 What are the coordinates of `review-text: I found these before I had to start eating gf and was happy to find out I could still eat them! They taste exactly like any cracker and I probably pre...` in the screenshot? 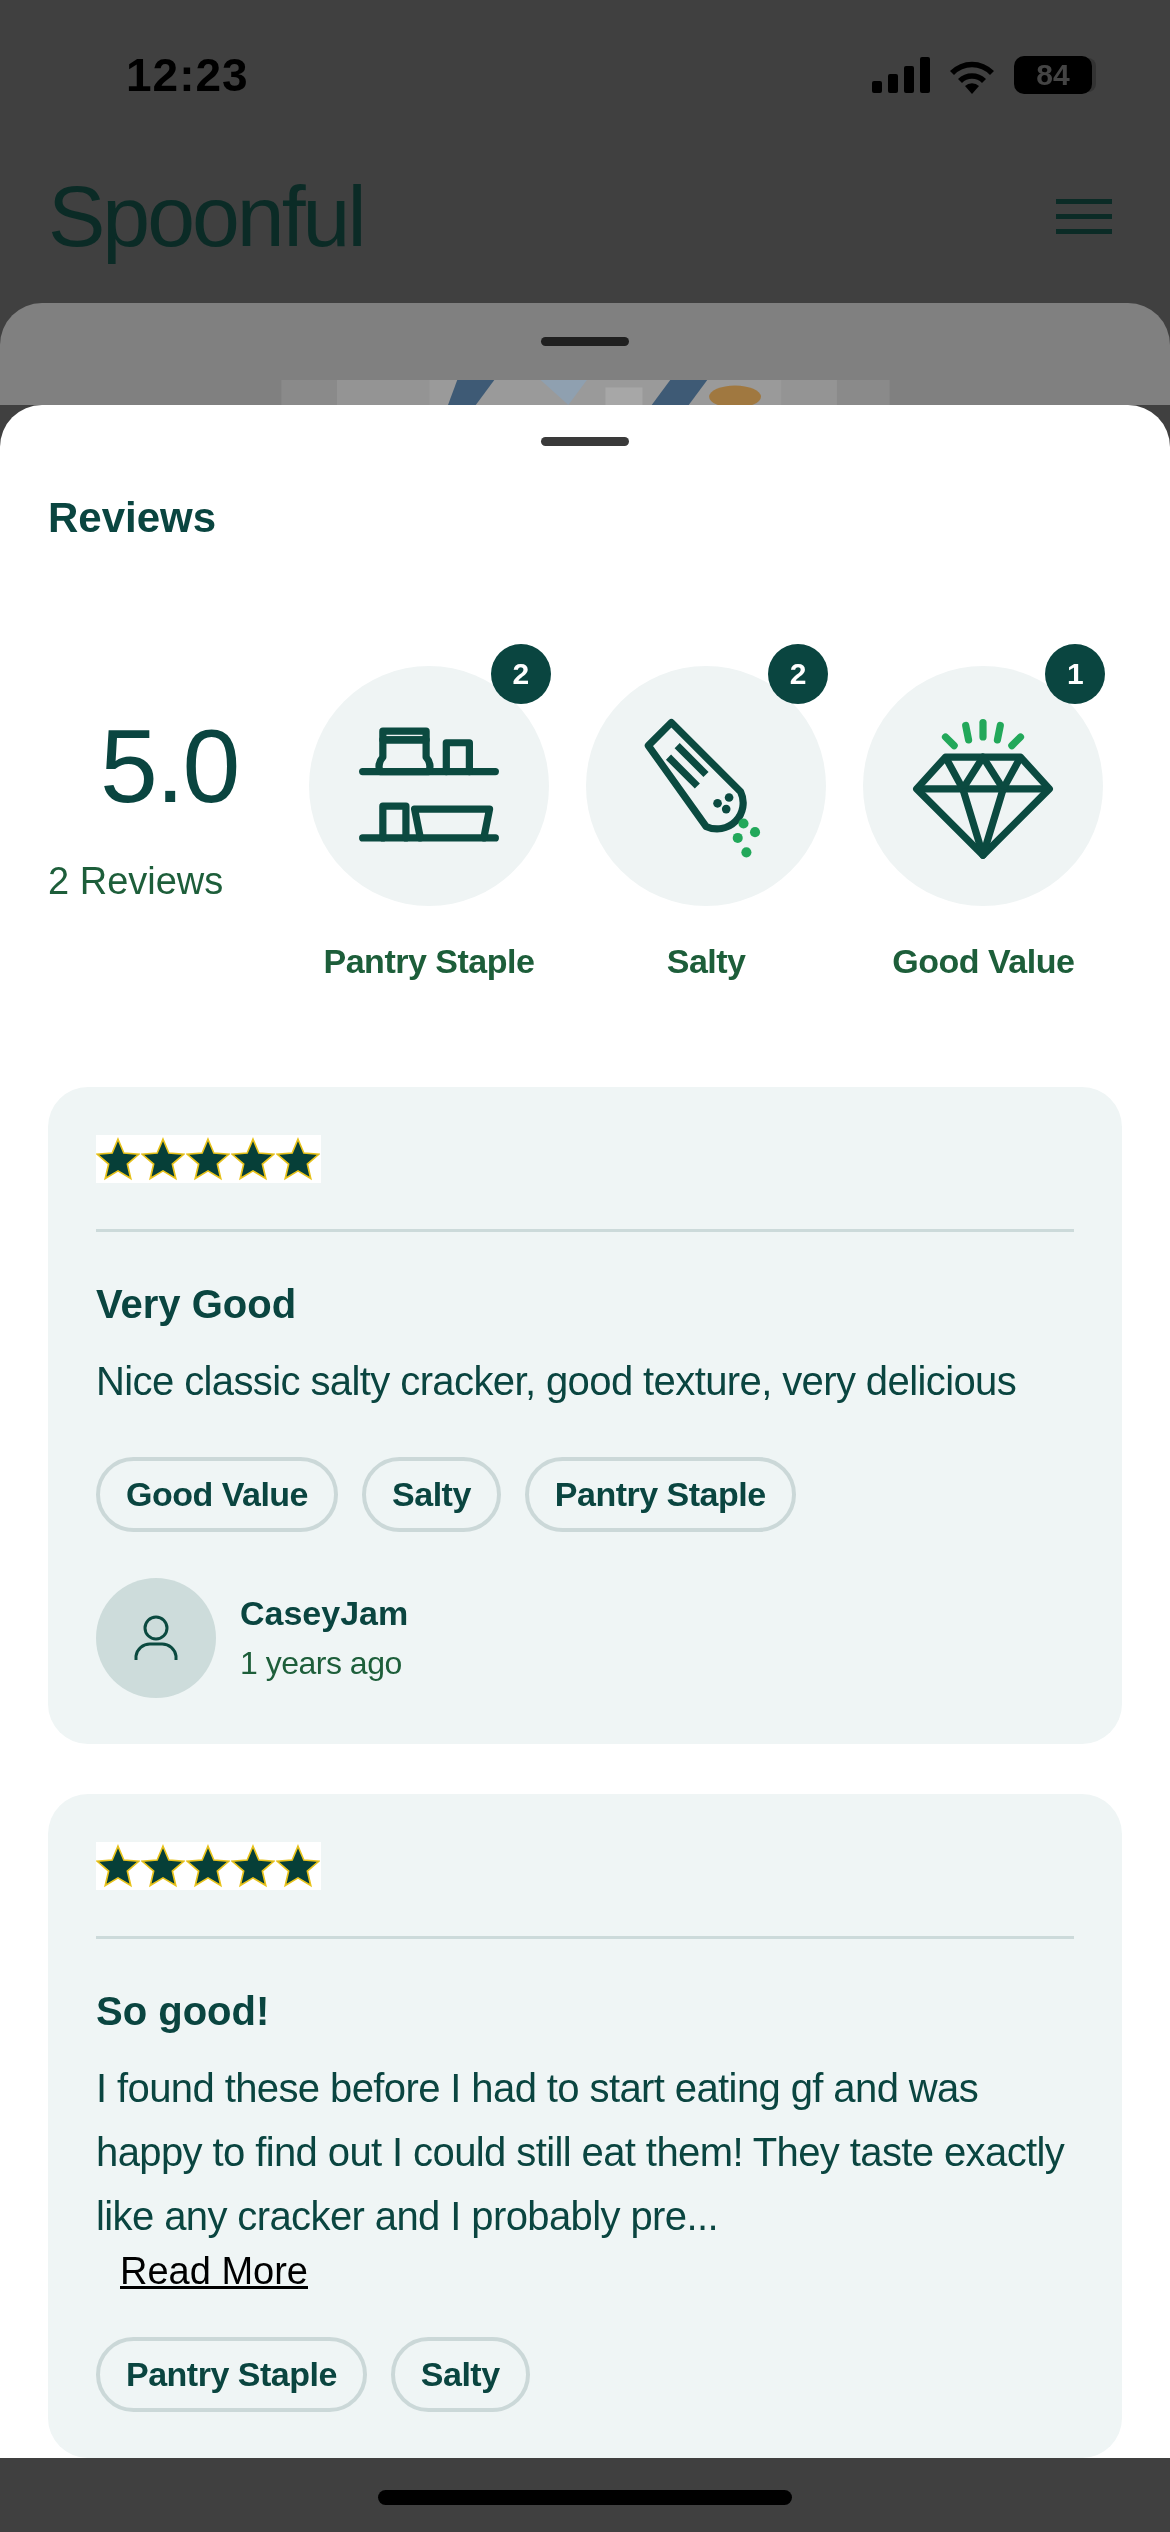 It's located at (581, 2152).